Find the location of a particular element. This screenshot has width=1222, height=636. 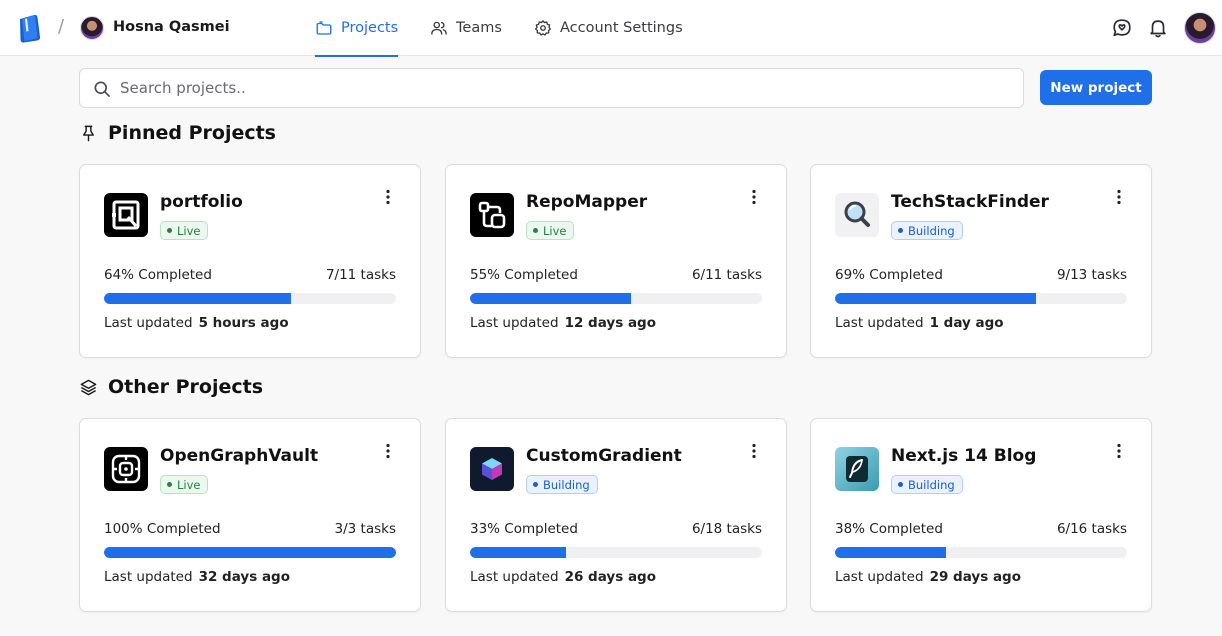

tab-label: Projects is located at coordinates (370, 28).